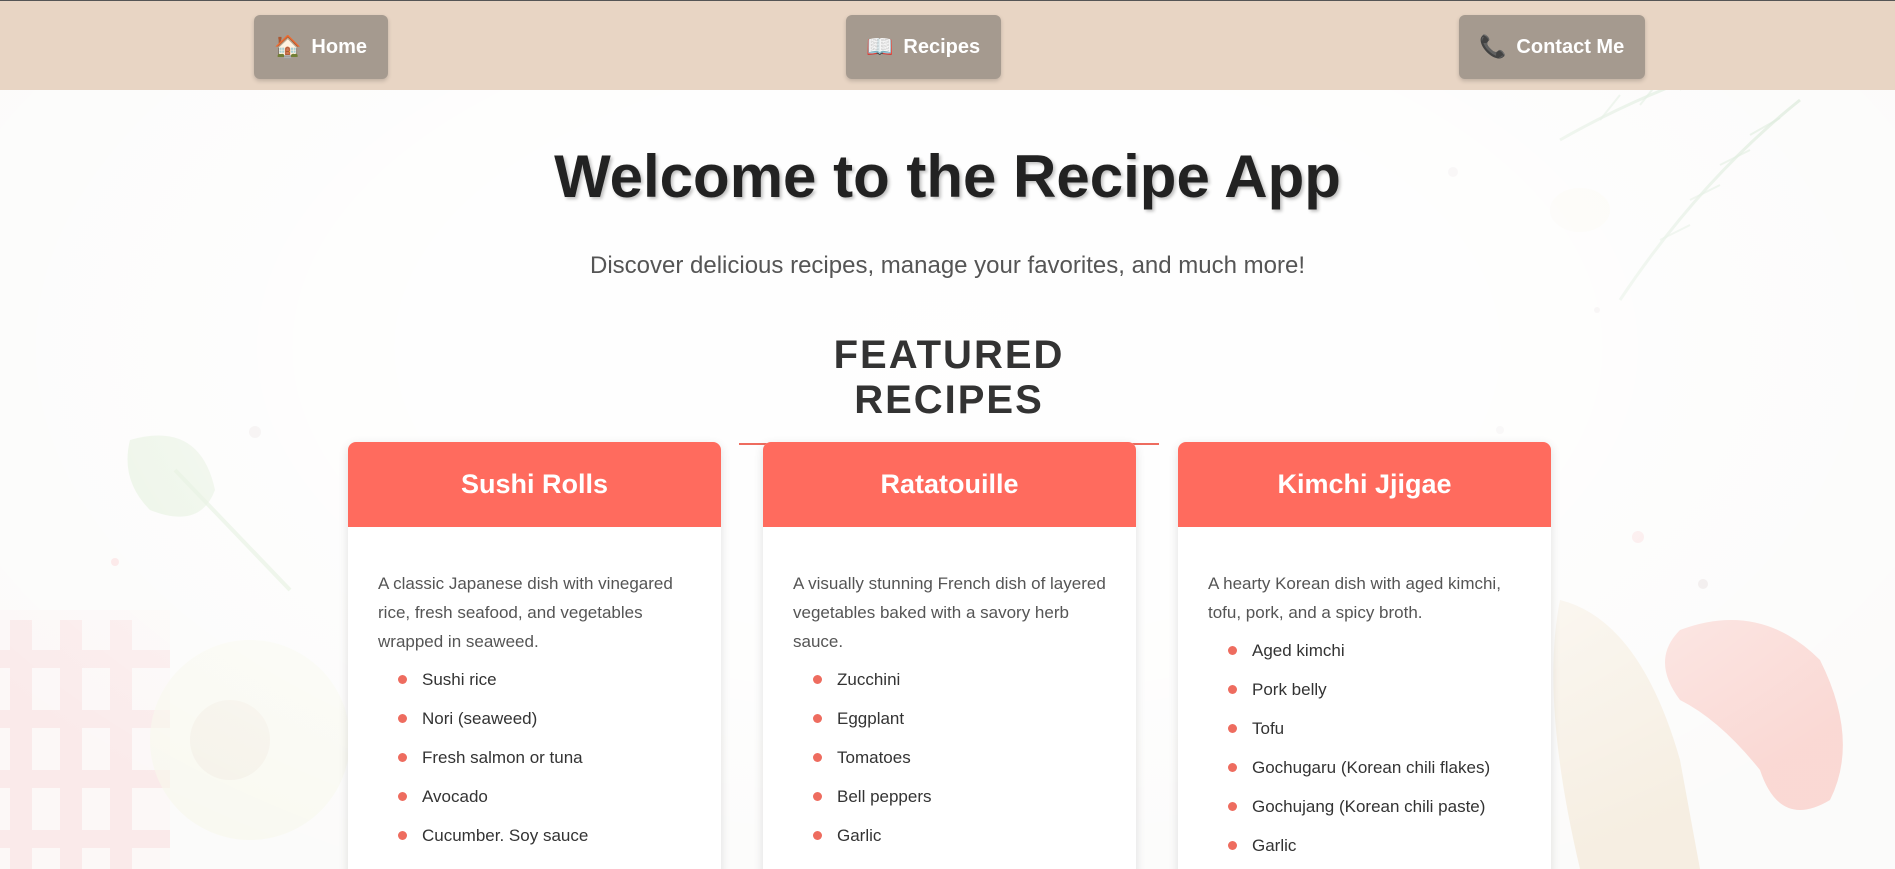 The height and width of the screenshot is (869, 1895). What do you see at coordinates (949, 389) in the screenshot?
I see `featured-recipes-heading: FEATURED RECIPES` at bounding box center [949, 389].